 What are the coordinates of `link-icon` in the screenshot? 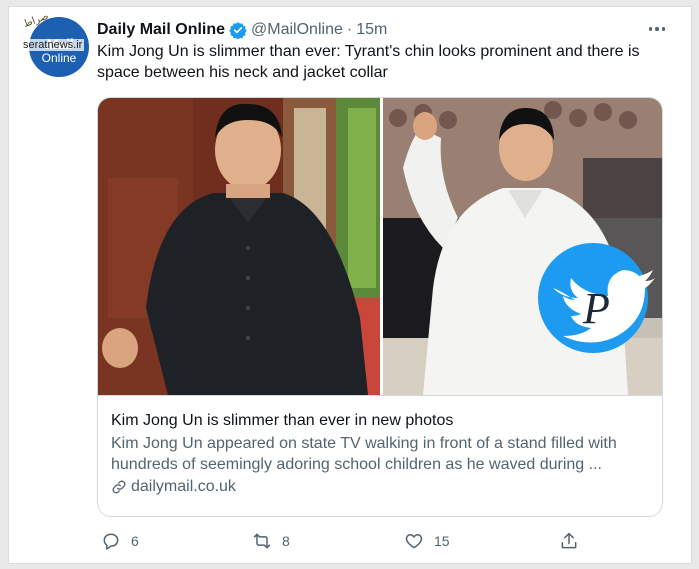 It's located at (119, 487).